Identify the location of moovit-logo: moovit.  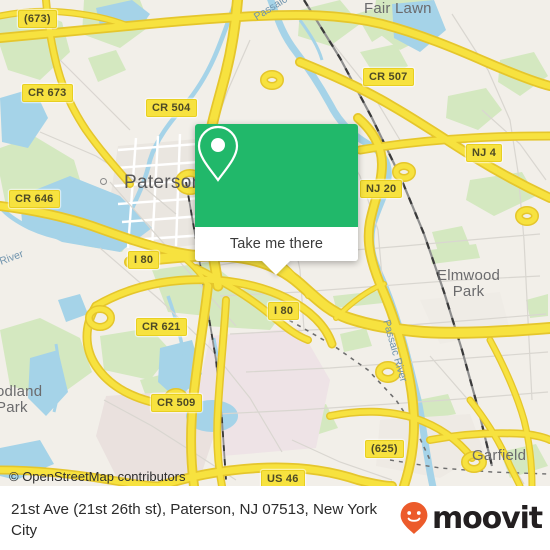
(471, 518).